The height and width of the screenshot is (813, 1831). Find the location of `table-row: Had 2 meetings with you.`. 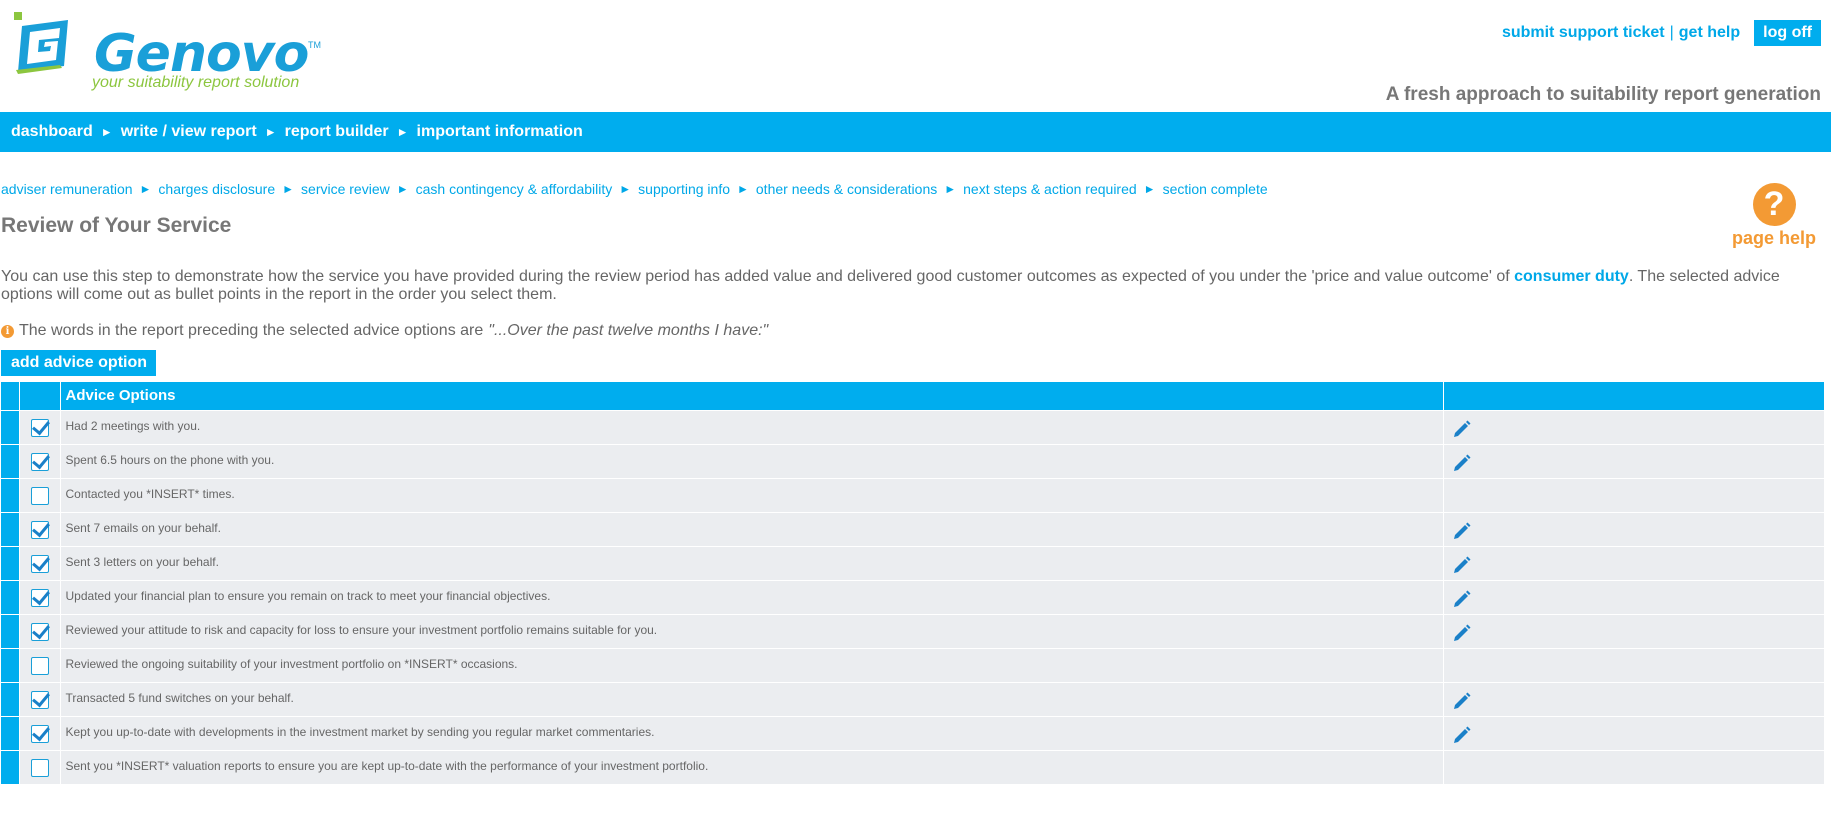

table-row: Had 2 meetings with you. is located at coordinates (913, 426).